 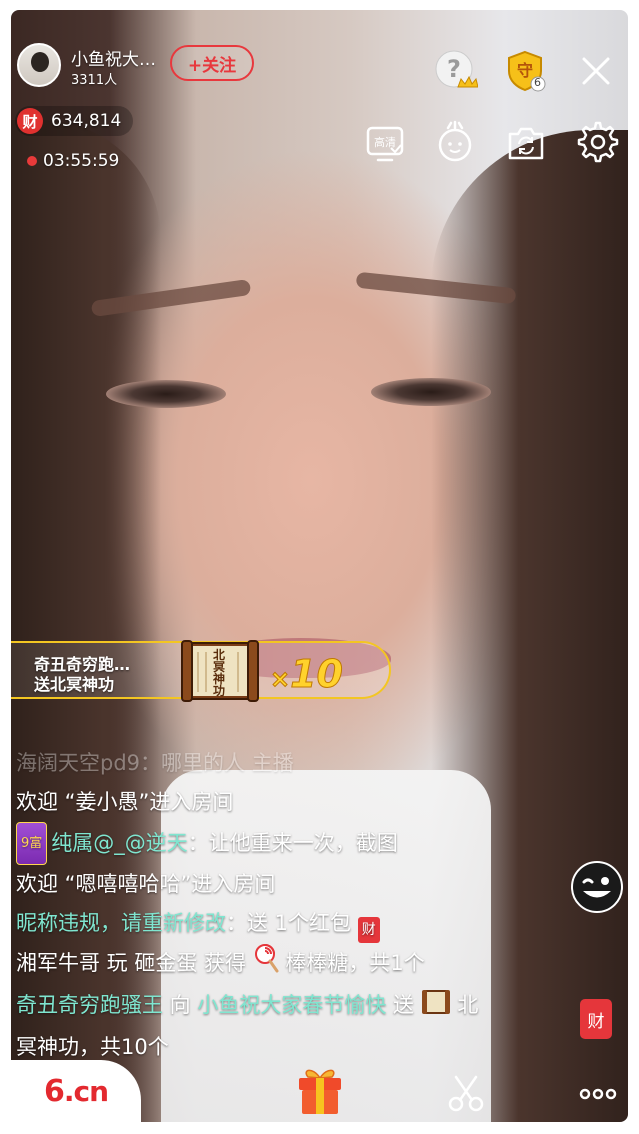 I want to click on close-icon, so click(x=596, y=71).